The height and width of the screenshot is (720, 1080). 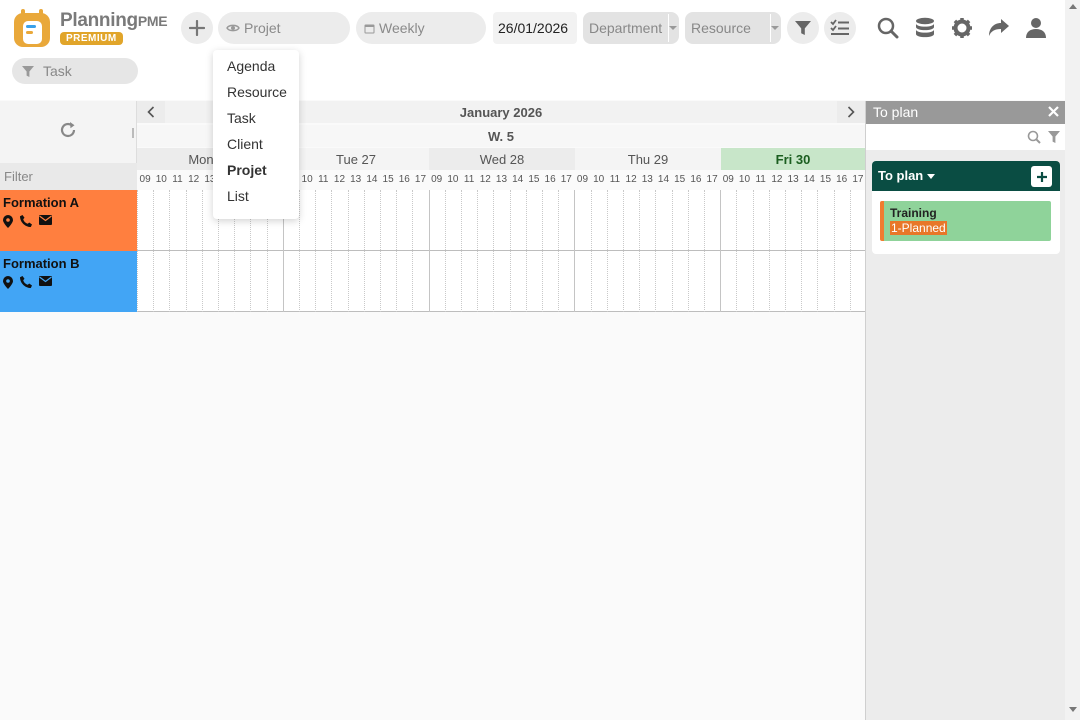 What do you see at coordinates (256, 172) in the screenshot?
I see `view-menu-item-projet: Projet` at bounding box center [256, 172].